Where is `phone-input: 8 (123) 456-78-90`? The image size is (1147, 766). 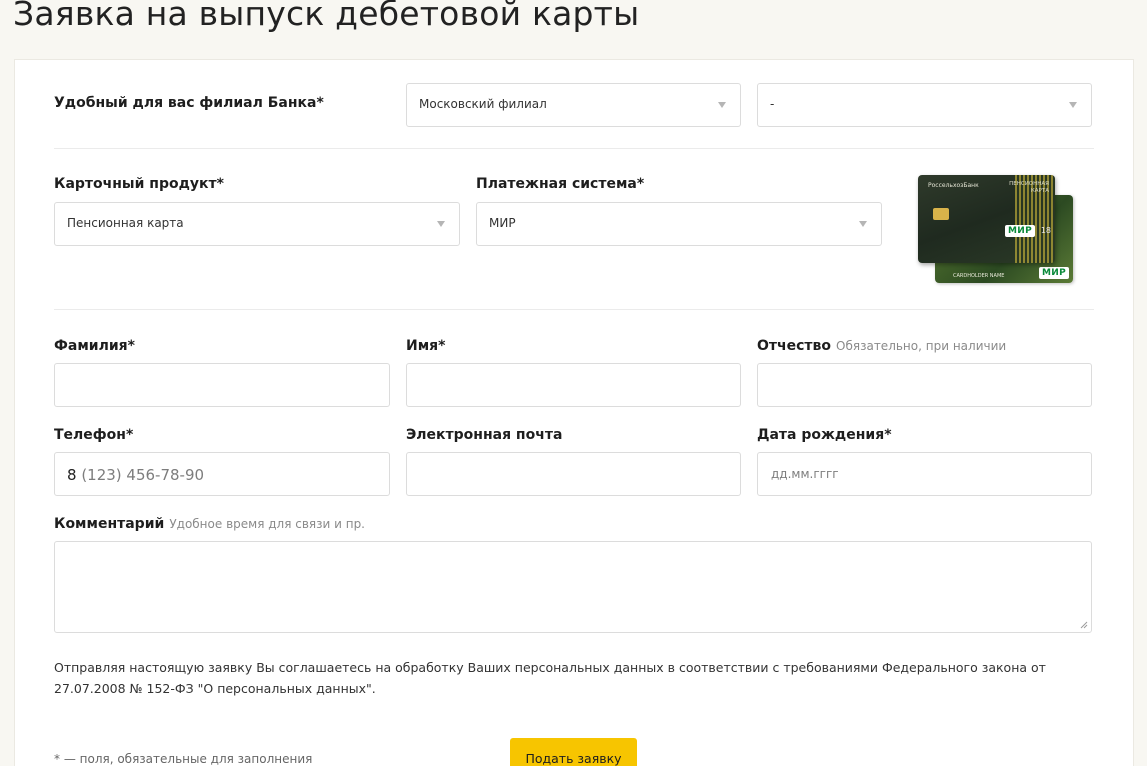 phone-input: 8 (123) 456-78-90 is located at coordinates (222, 474).